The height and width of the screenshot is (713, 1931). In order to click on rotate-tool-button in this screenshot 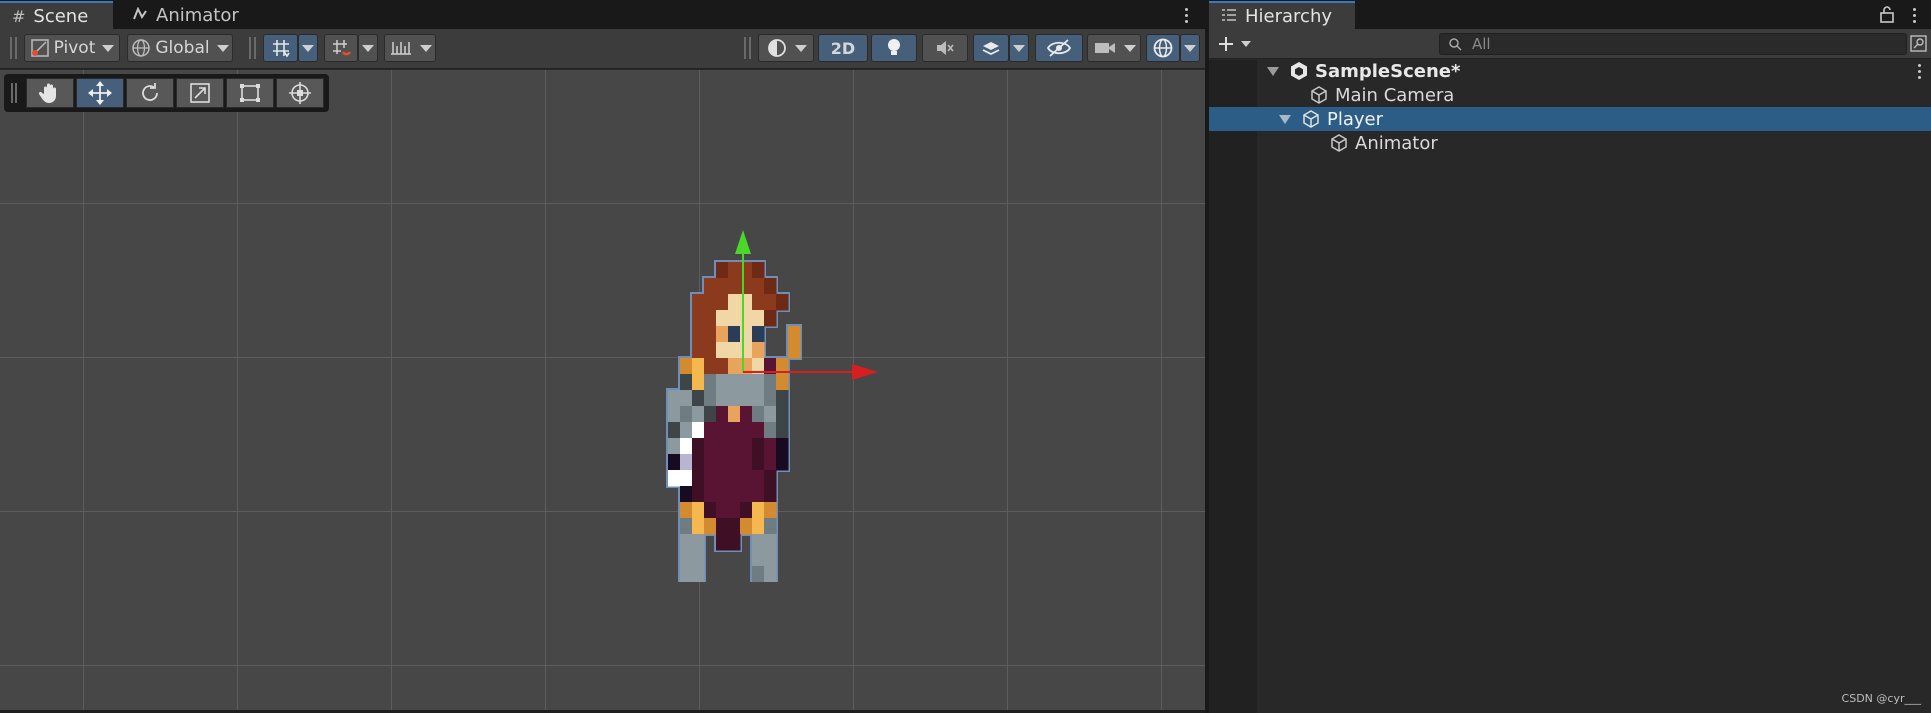, I will do `click(150, 93)`.